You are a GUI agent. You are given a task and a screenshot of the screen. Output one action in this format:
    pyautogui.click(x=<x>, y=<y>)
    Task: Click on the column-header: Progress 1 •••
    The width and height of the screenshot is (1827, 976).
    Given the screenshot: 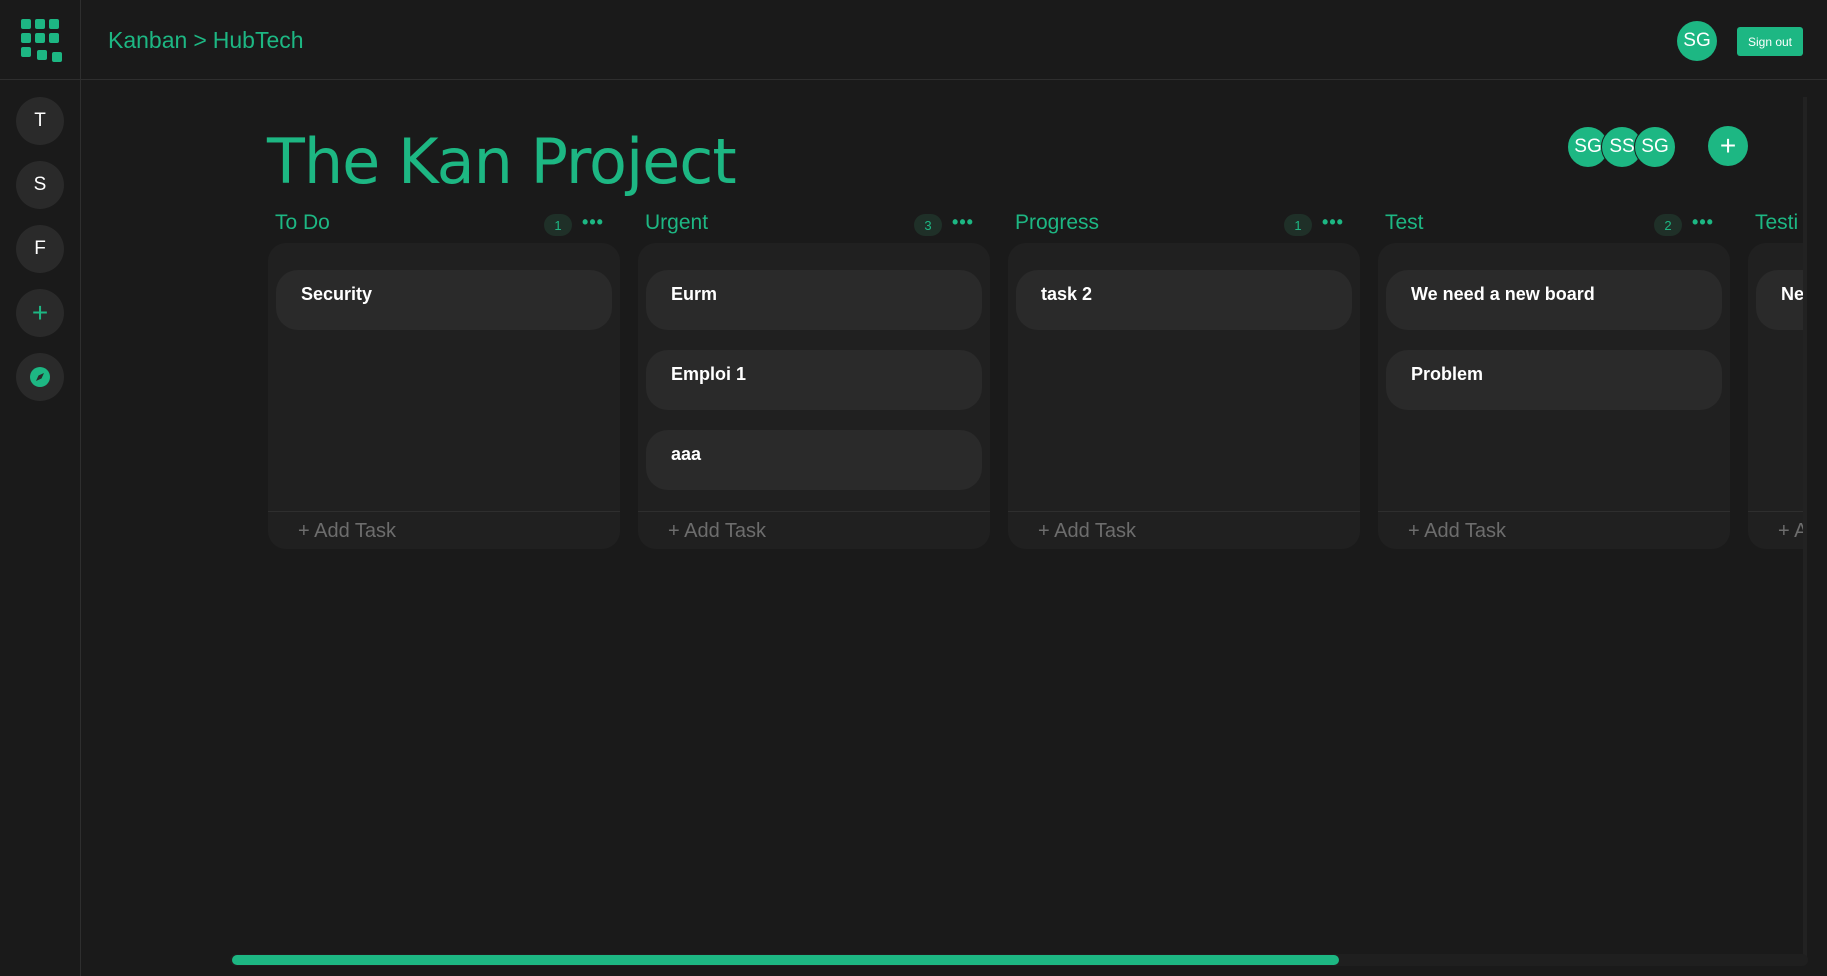 What is the action you would take?
    pyautogui.click(x=1184, y=224)
    